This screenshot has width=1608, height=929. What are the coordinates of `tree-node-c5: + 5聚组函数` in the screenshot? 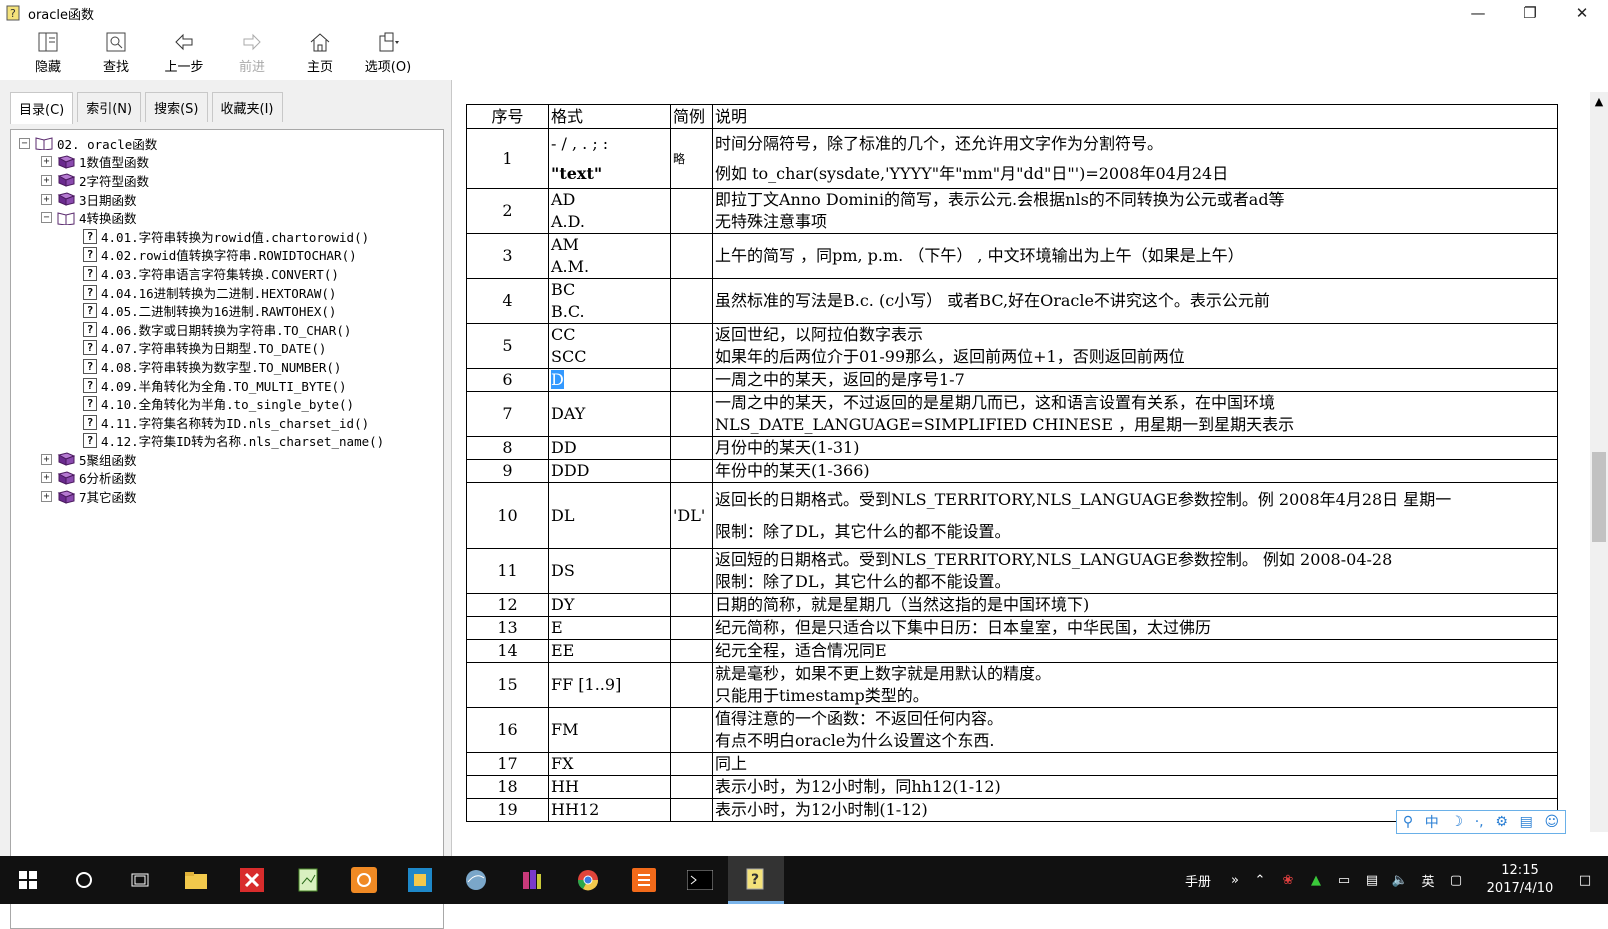 It's located at (227, 459).